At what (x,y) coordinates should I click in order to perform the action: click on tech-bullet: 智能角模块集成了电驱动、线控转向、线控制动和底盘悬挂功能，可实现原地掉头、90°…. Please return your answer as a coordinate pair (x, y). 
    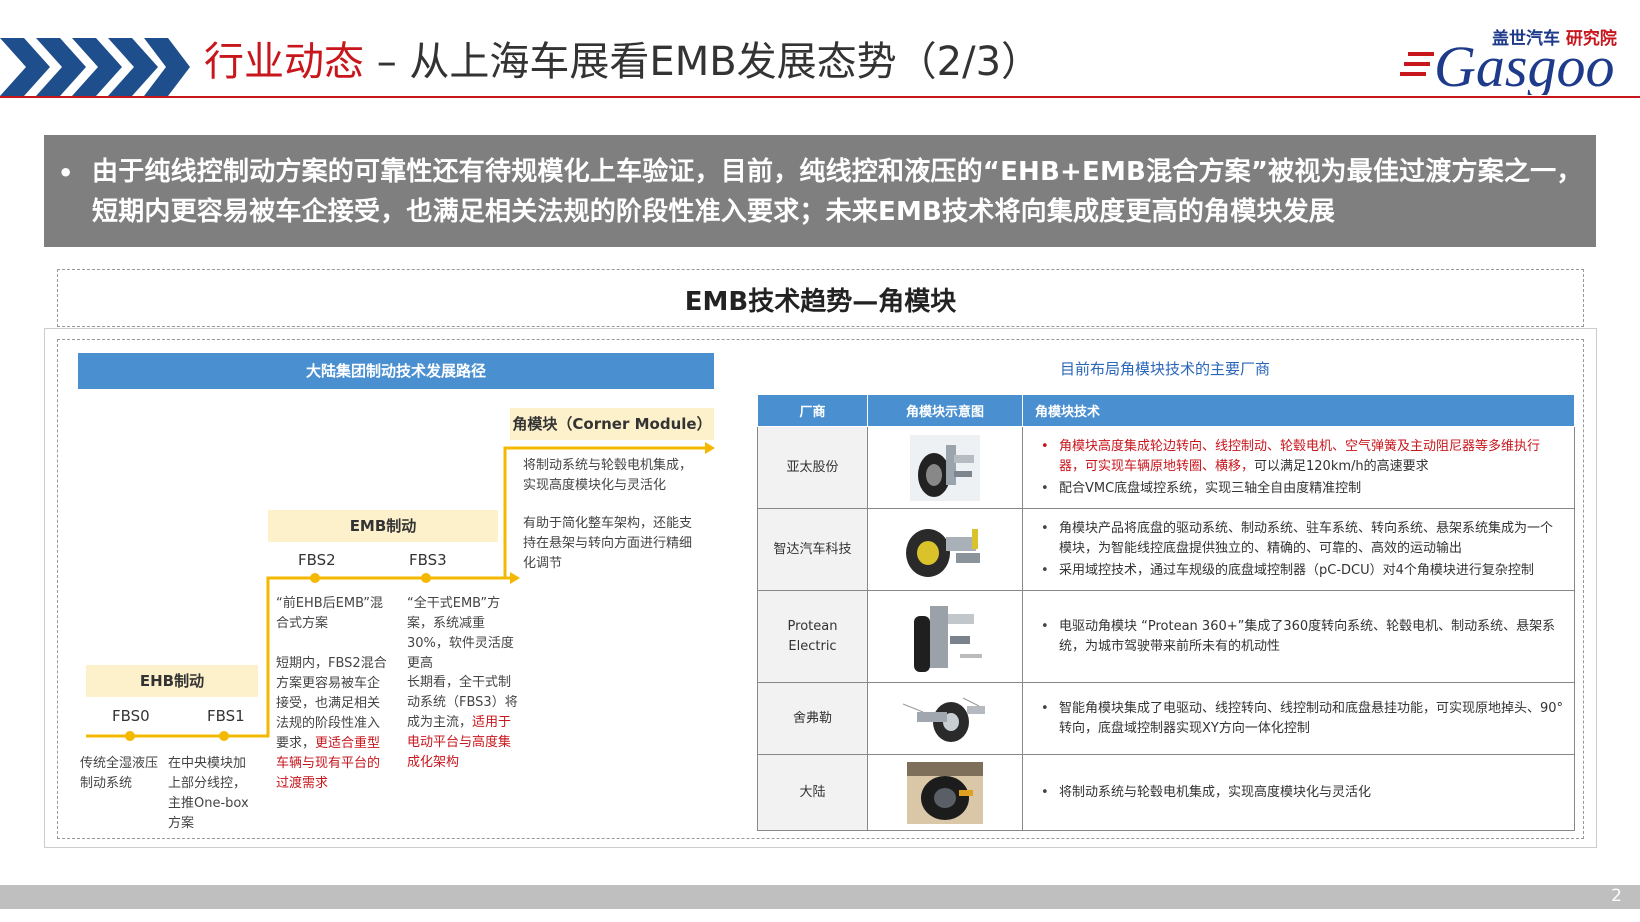
    Looking at the image, I should click on (1300, 719).